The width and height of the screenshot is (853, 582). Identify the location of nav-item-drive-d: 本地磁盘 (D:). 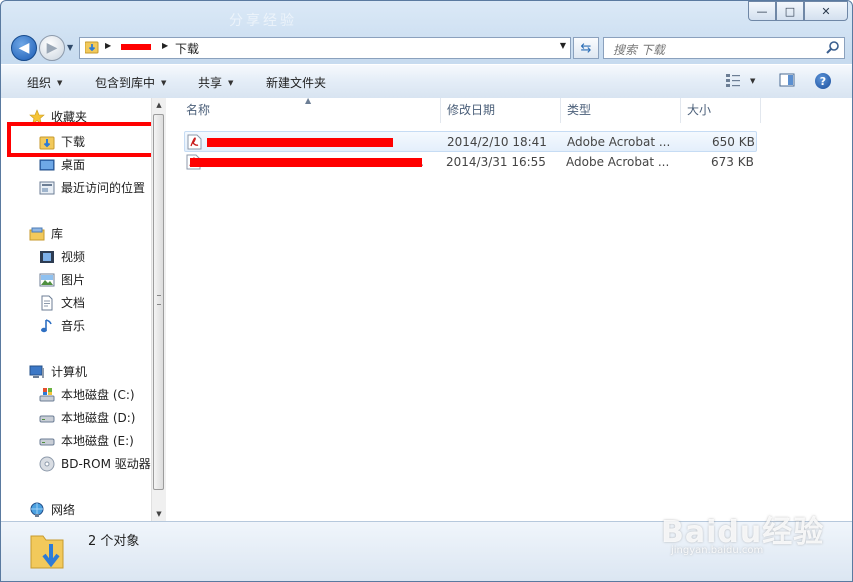
(87, 417).